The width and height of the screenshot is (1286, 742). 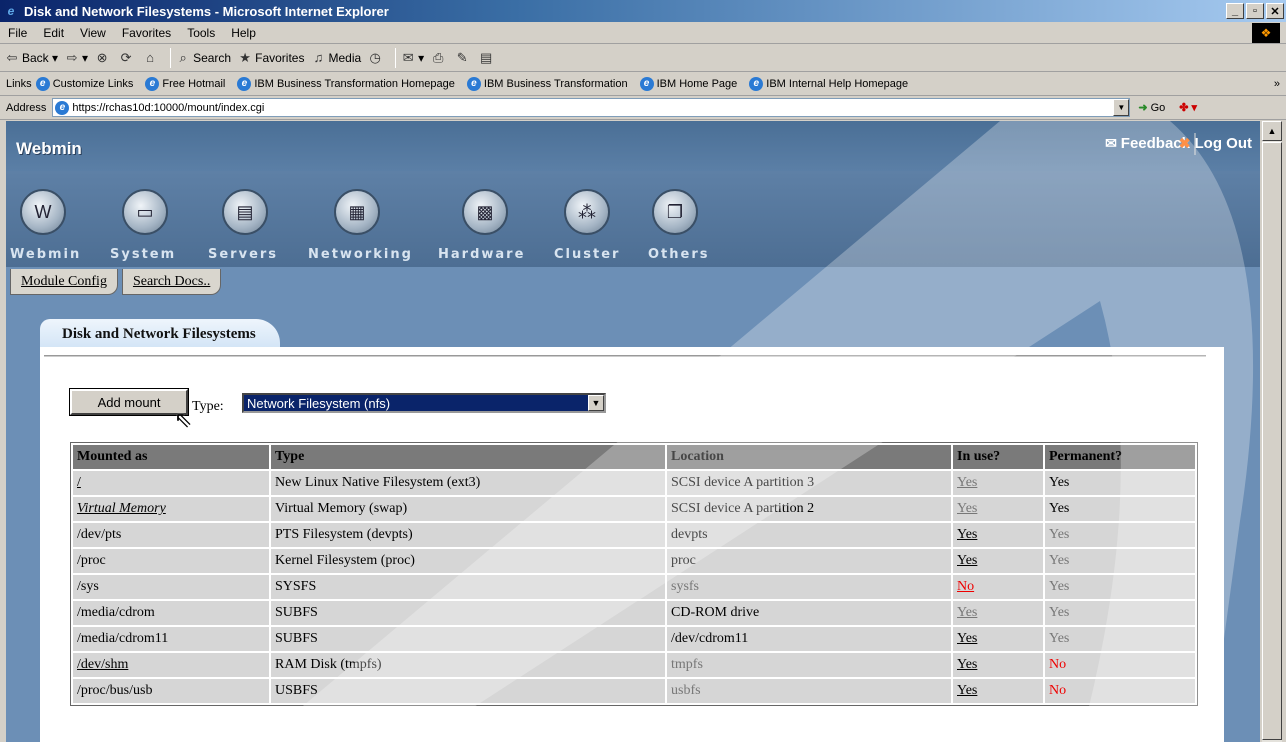 I want to click on print-button: ⎙, so click(x=439, y=58).